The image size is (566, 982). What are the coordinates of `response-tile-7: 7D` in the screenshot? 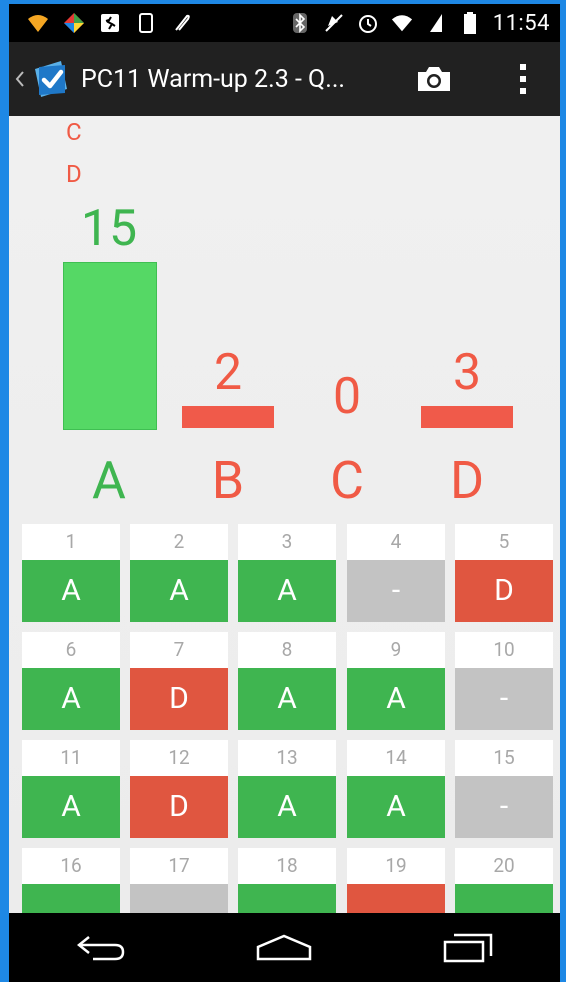 It's located at (179, 681).